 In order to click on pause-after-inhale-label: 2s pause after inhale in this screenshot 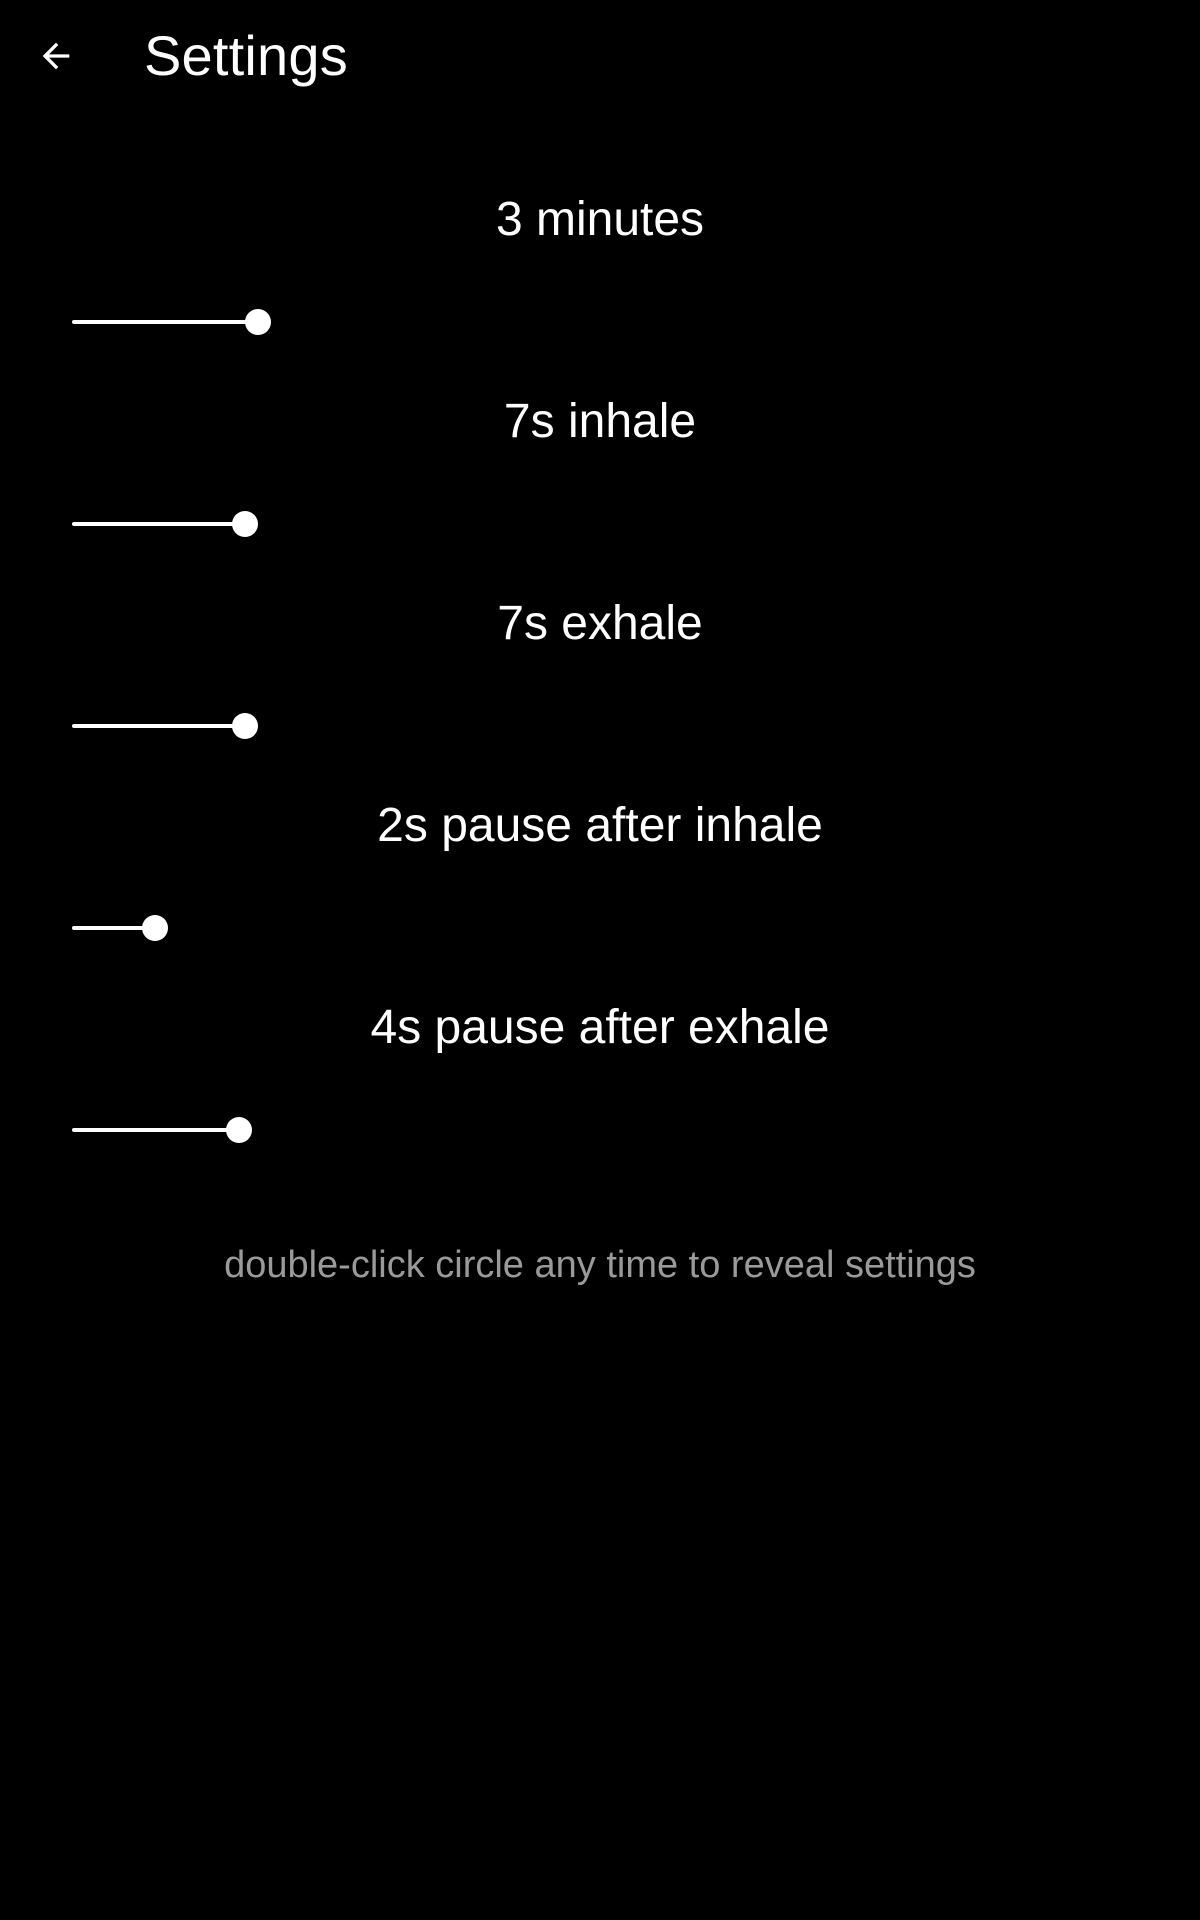, I will do `click(600, 825)`.